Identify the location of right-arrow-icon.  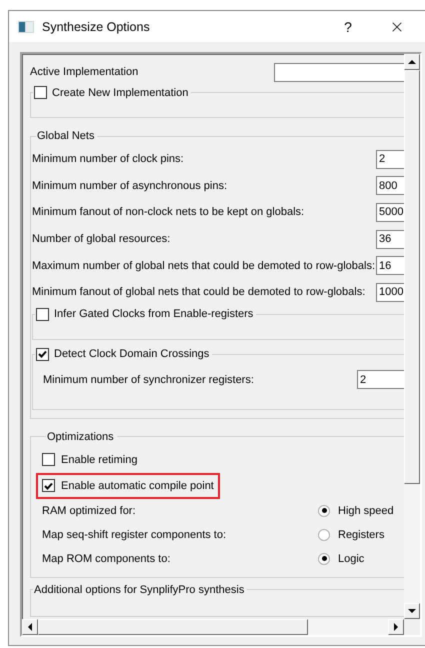
(396, 627).